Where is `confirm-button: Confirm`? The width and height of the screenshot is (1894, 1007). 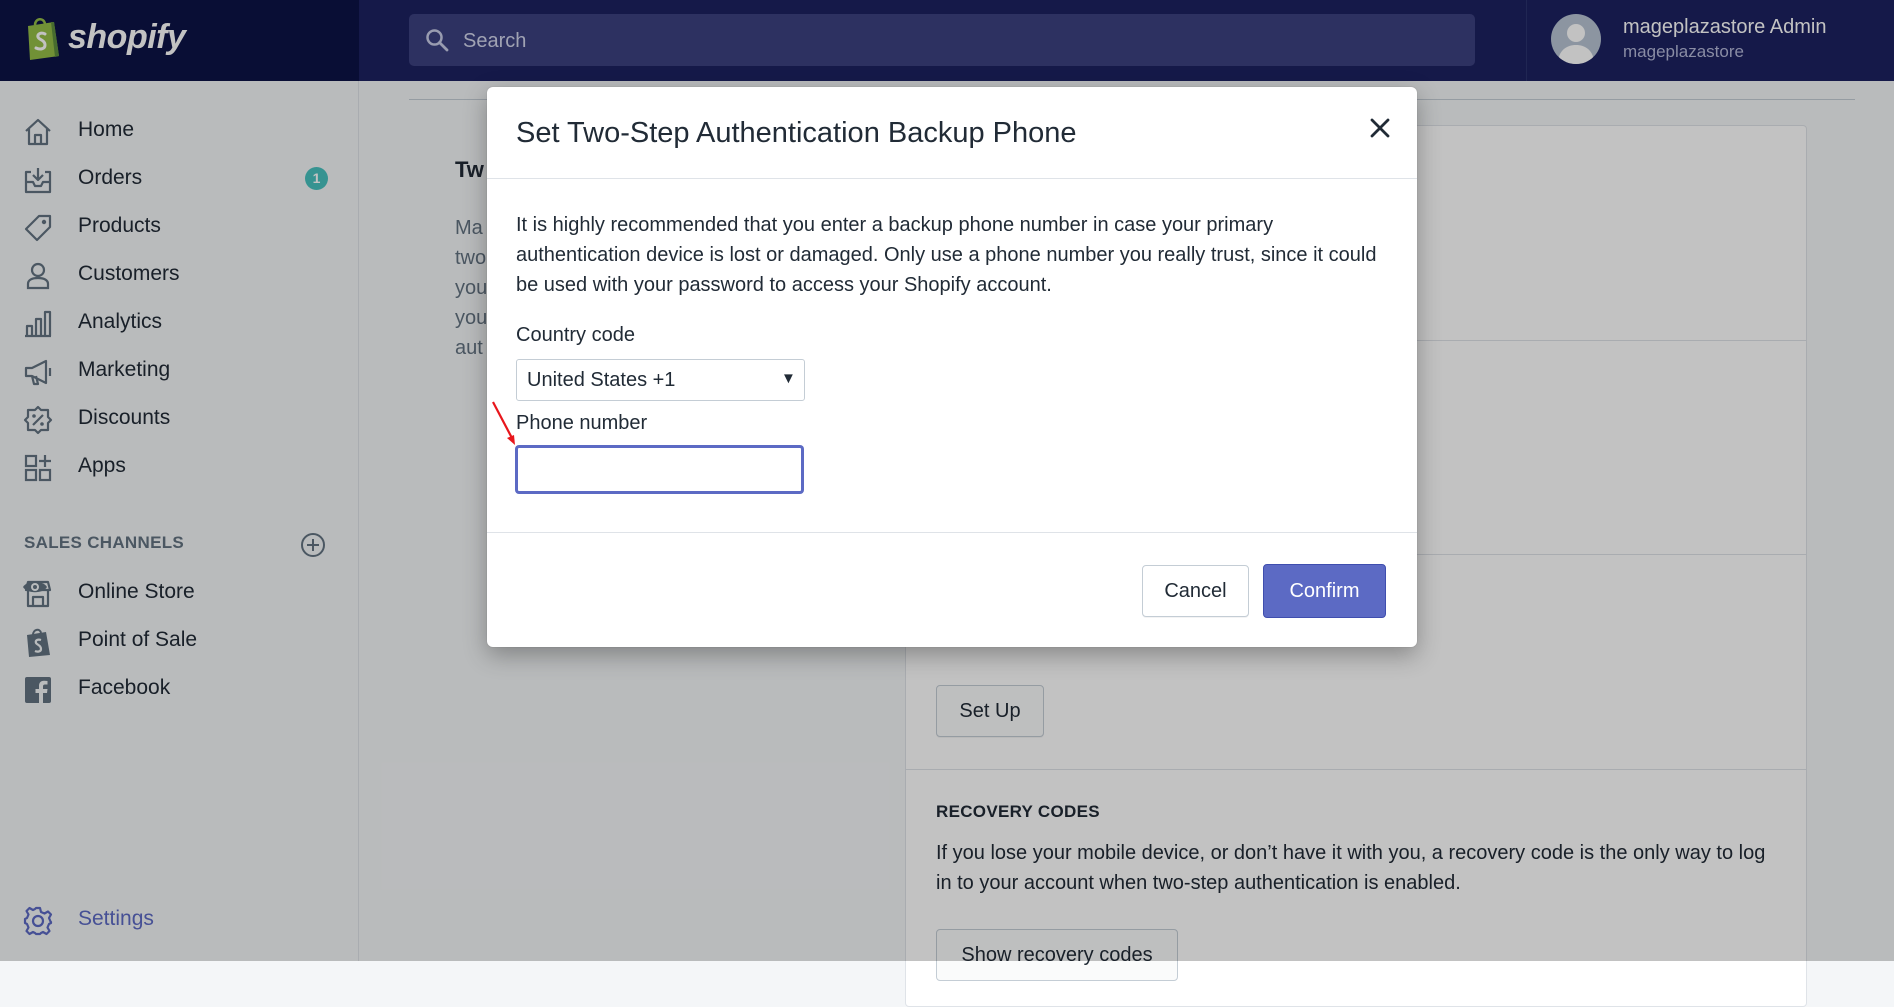
confirm-button: Confirm is located at coordinates (1324, 591).